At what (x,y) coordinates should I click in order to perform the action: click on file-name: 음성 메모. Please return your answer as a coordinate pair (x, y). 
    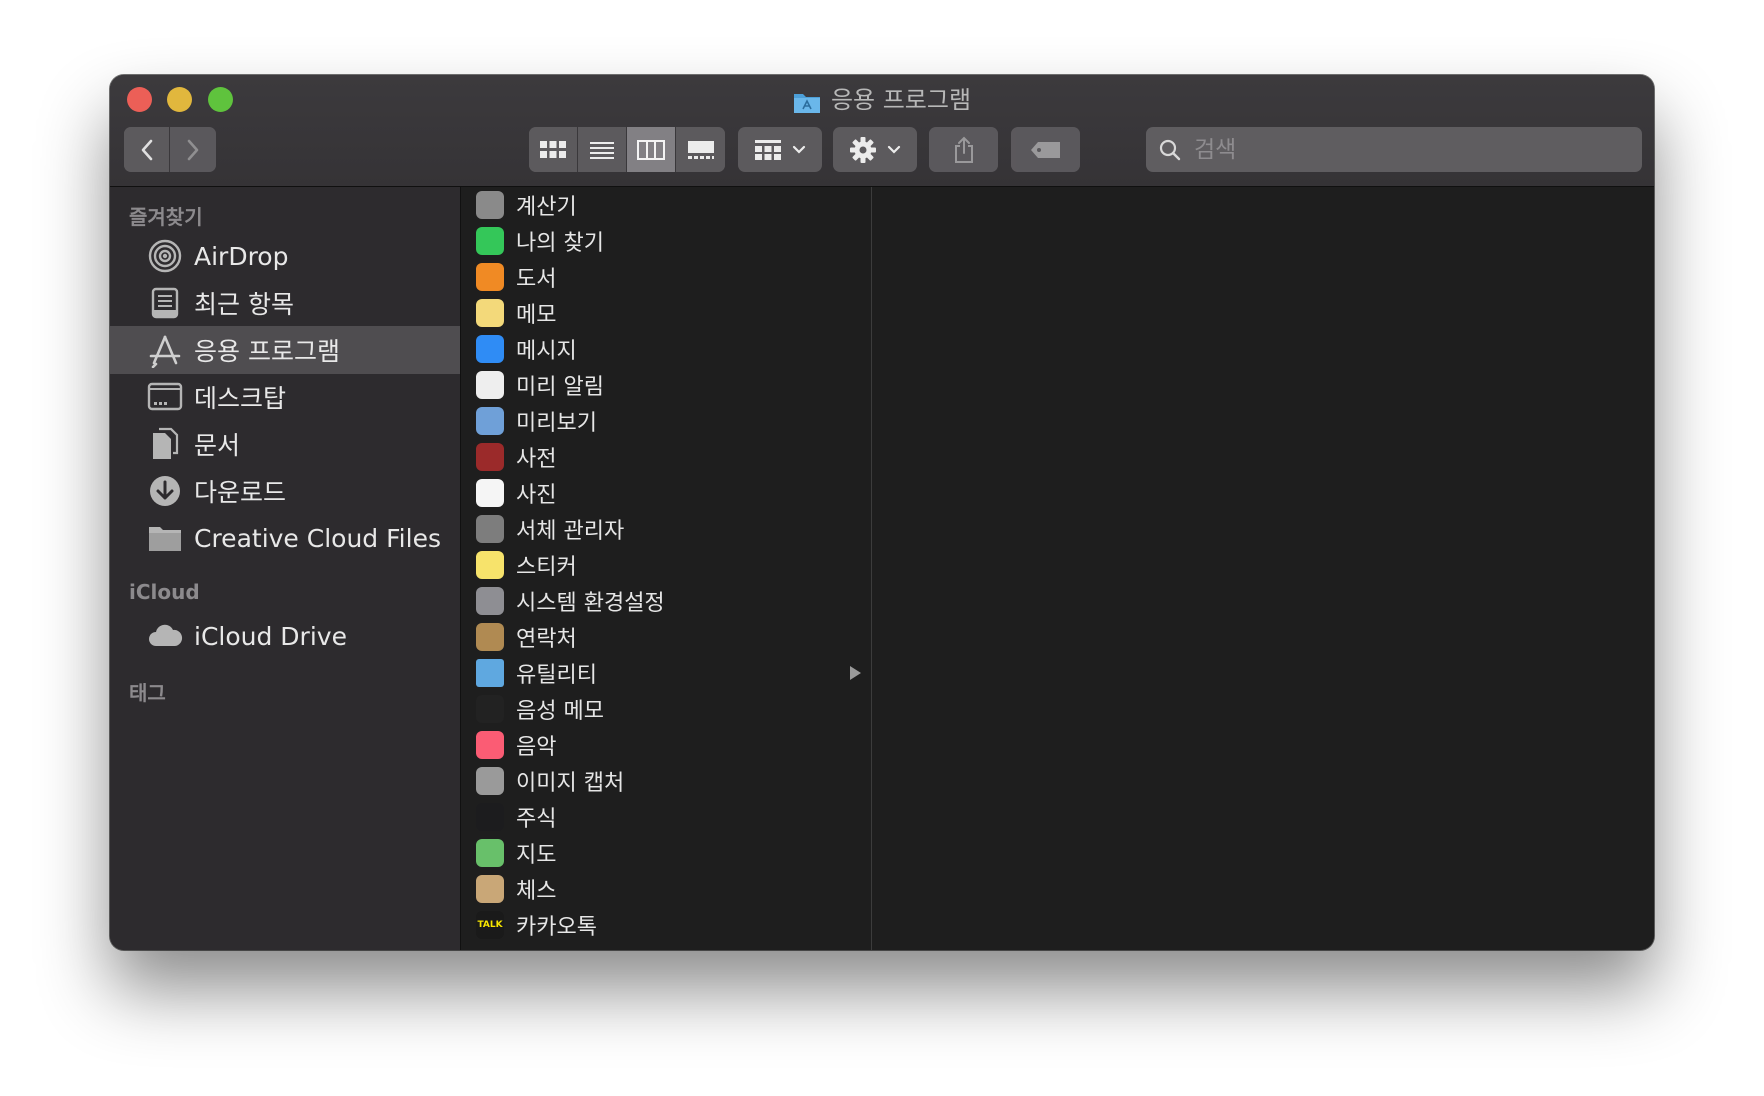
    Looking at the image, I should click on (560, 711).